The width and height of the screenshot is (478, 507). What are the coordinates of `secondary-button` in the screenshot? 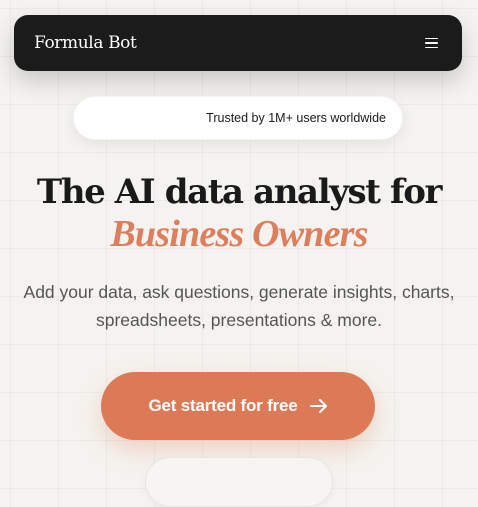 It's located at (239, 482).